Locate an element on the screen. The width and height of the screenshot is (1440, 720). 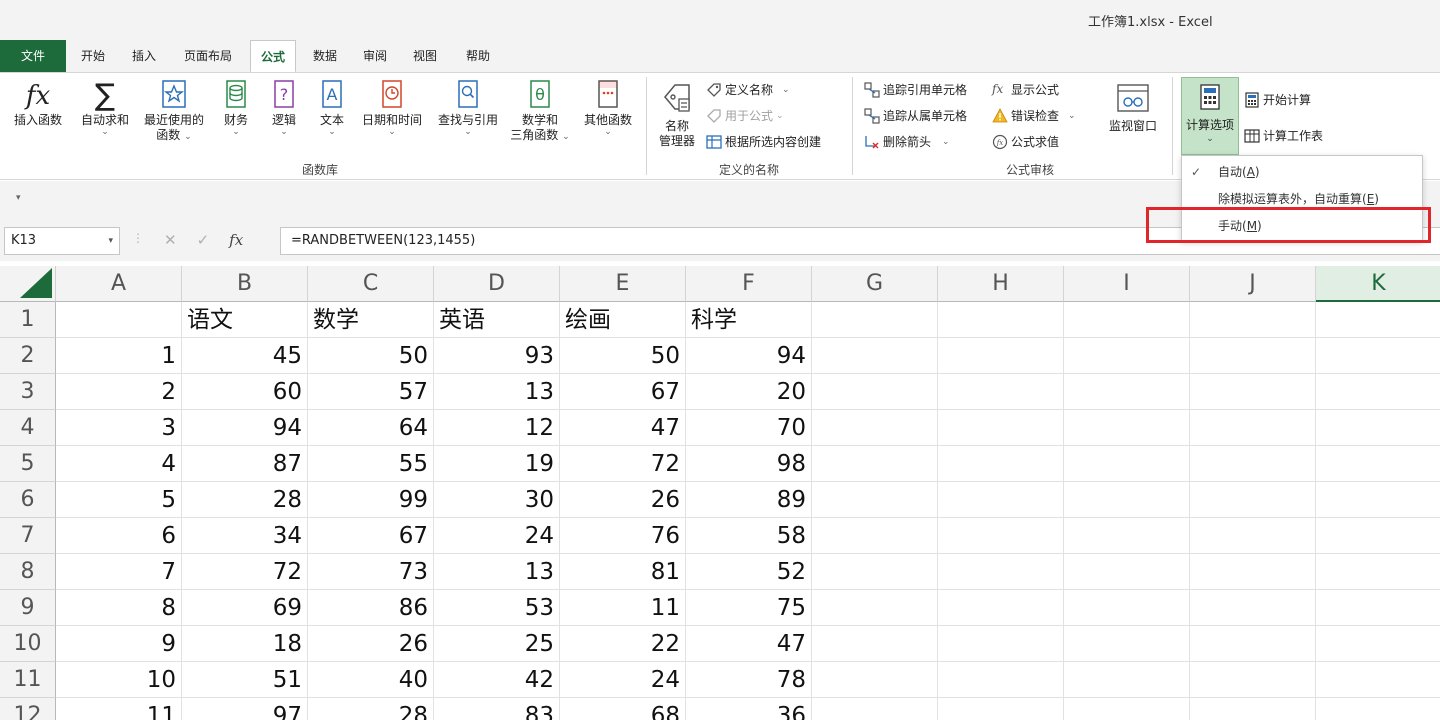
cell-b6: 28 is located at coordinates (245, 500).